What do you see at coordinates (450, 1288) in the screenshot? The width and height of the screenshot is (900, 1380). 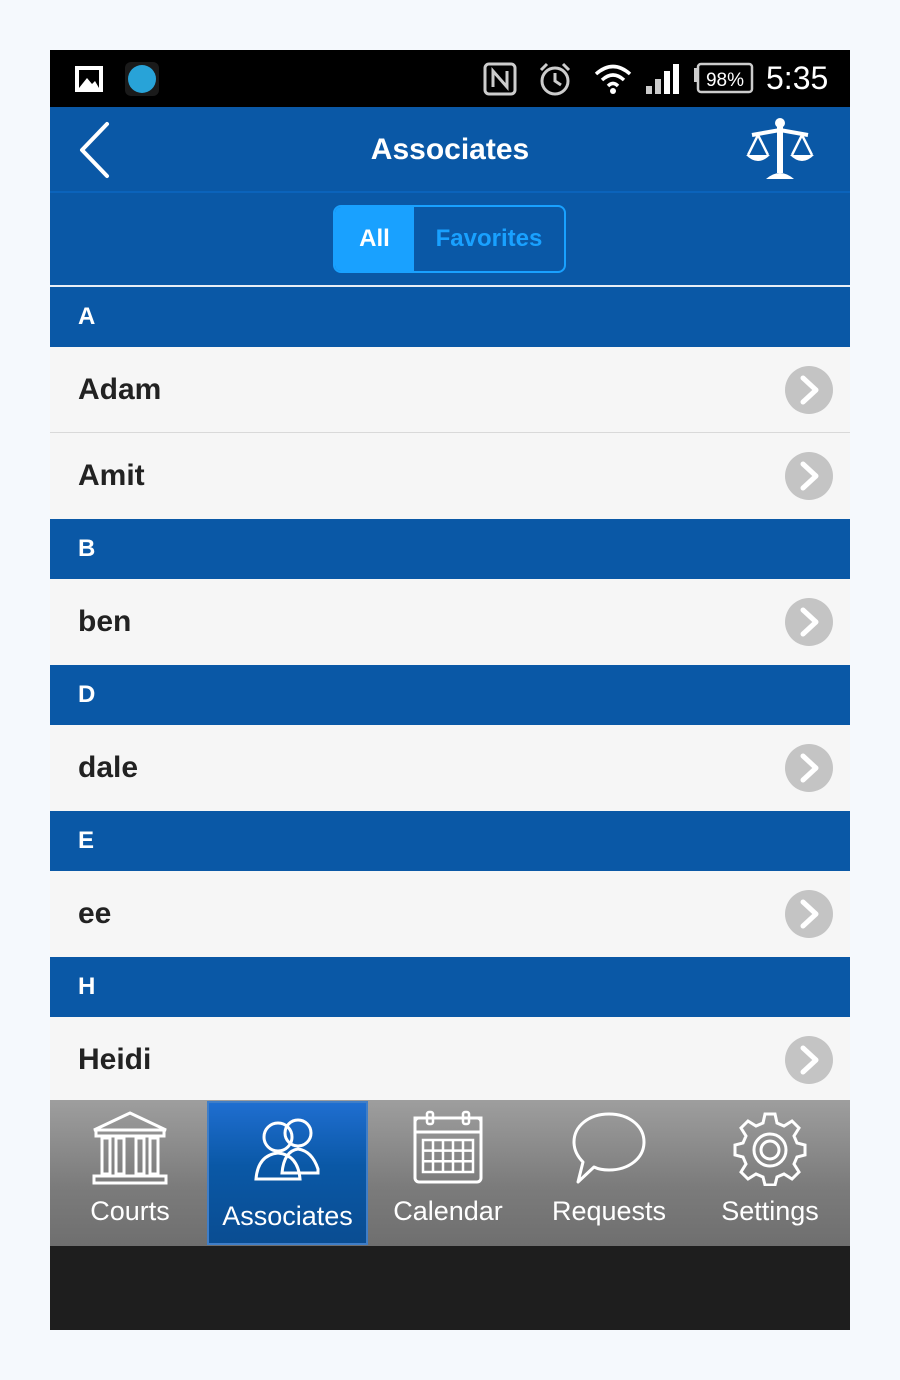 I see `bottom-strip` at bounding box center [450, 1288].